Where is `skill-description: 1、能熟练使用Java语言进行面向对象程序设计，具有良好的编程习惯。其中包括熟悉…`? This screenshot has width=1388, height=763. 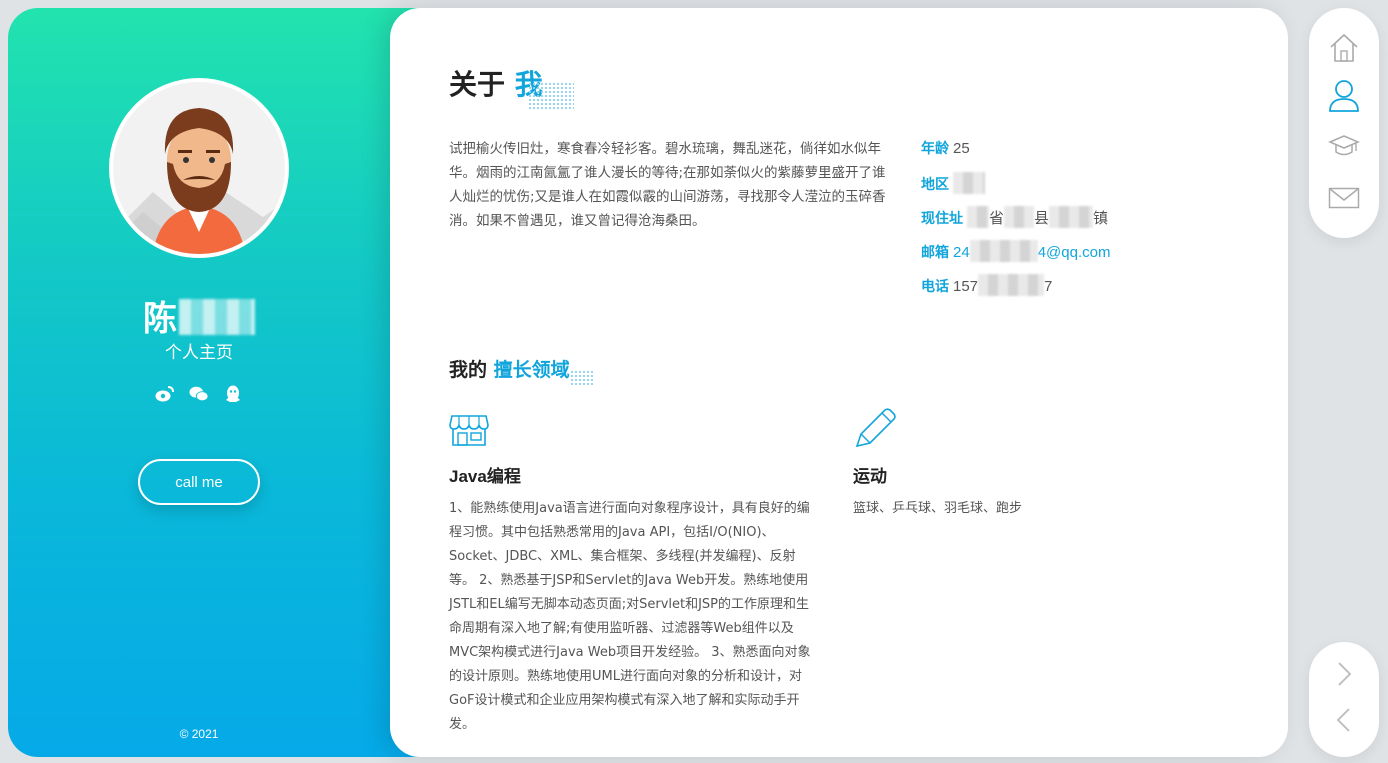 skill-description: 1、能熟练使用Java语言进行面向对象程序设计，具有良好的编程习惯。其中包括熟悉… is located at coordinates (630, 616).